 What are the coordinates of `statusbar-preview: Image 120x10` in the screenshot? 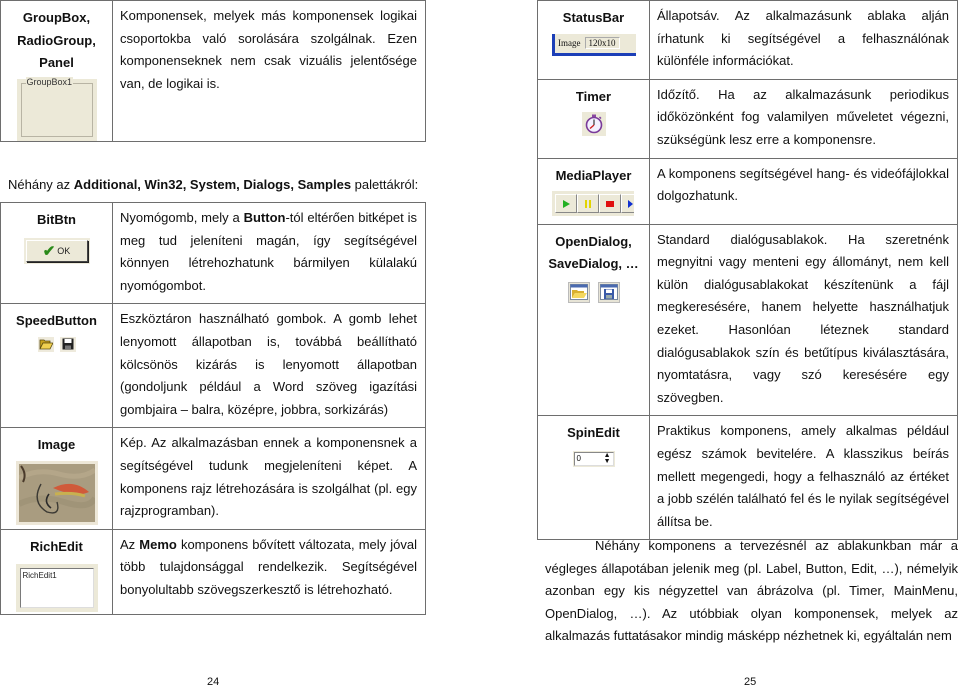 It's located at (594, 44).